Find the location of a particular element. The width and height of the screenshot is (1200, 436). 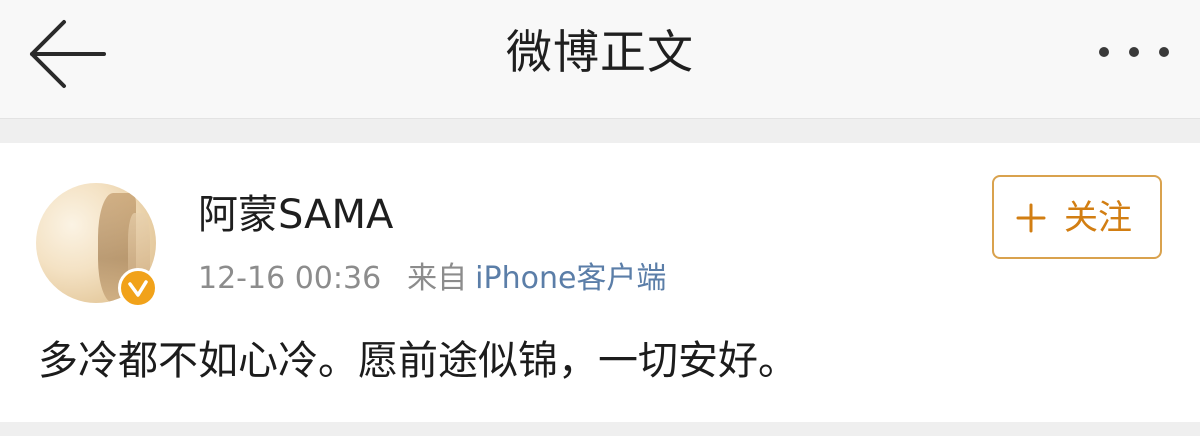

post-body-text: 多冷都不如心冷。愿前途似锦，一切安好。 is located at coordinates (418, 361).